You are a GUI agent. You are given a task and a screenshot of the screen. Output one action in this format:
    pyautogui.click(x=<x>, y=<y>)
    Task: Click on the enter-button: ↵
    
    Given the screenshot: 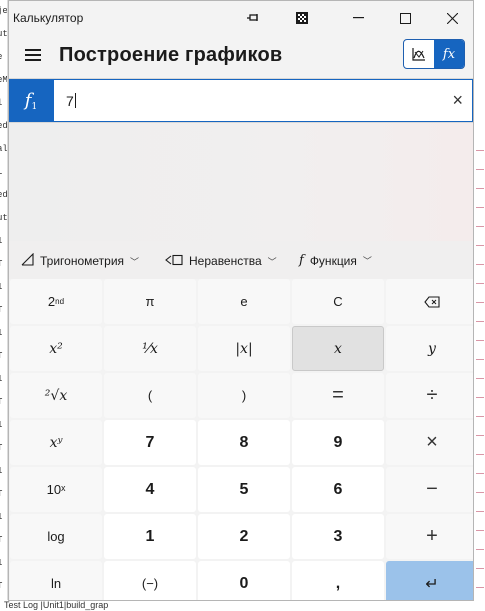 What is the action you would take?
    pyautogui.click(x=429, y=580)
    